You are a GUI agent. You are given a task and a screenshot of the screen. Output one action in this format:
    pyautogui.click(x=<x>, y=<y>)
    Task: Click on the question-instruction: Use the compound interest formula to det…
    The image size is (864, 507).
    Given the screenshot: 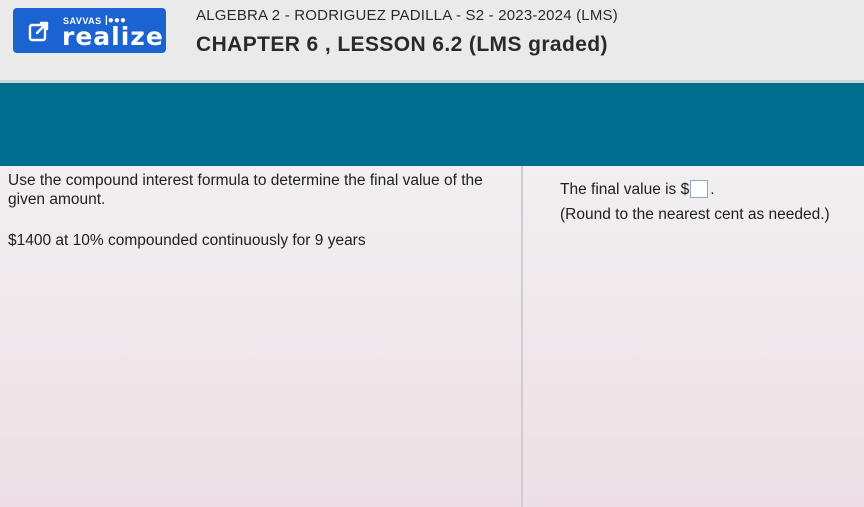 What is the action you would take?
    pyautogui.click(x=245, y=190)
    